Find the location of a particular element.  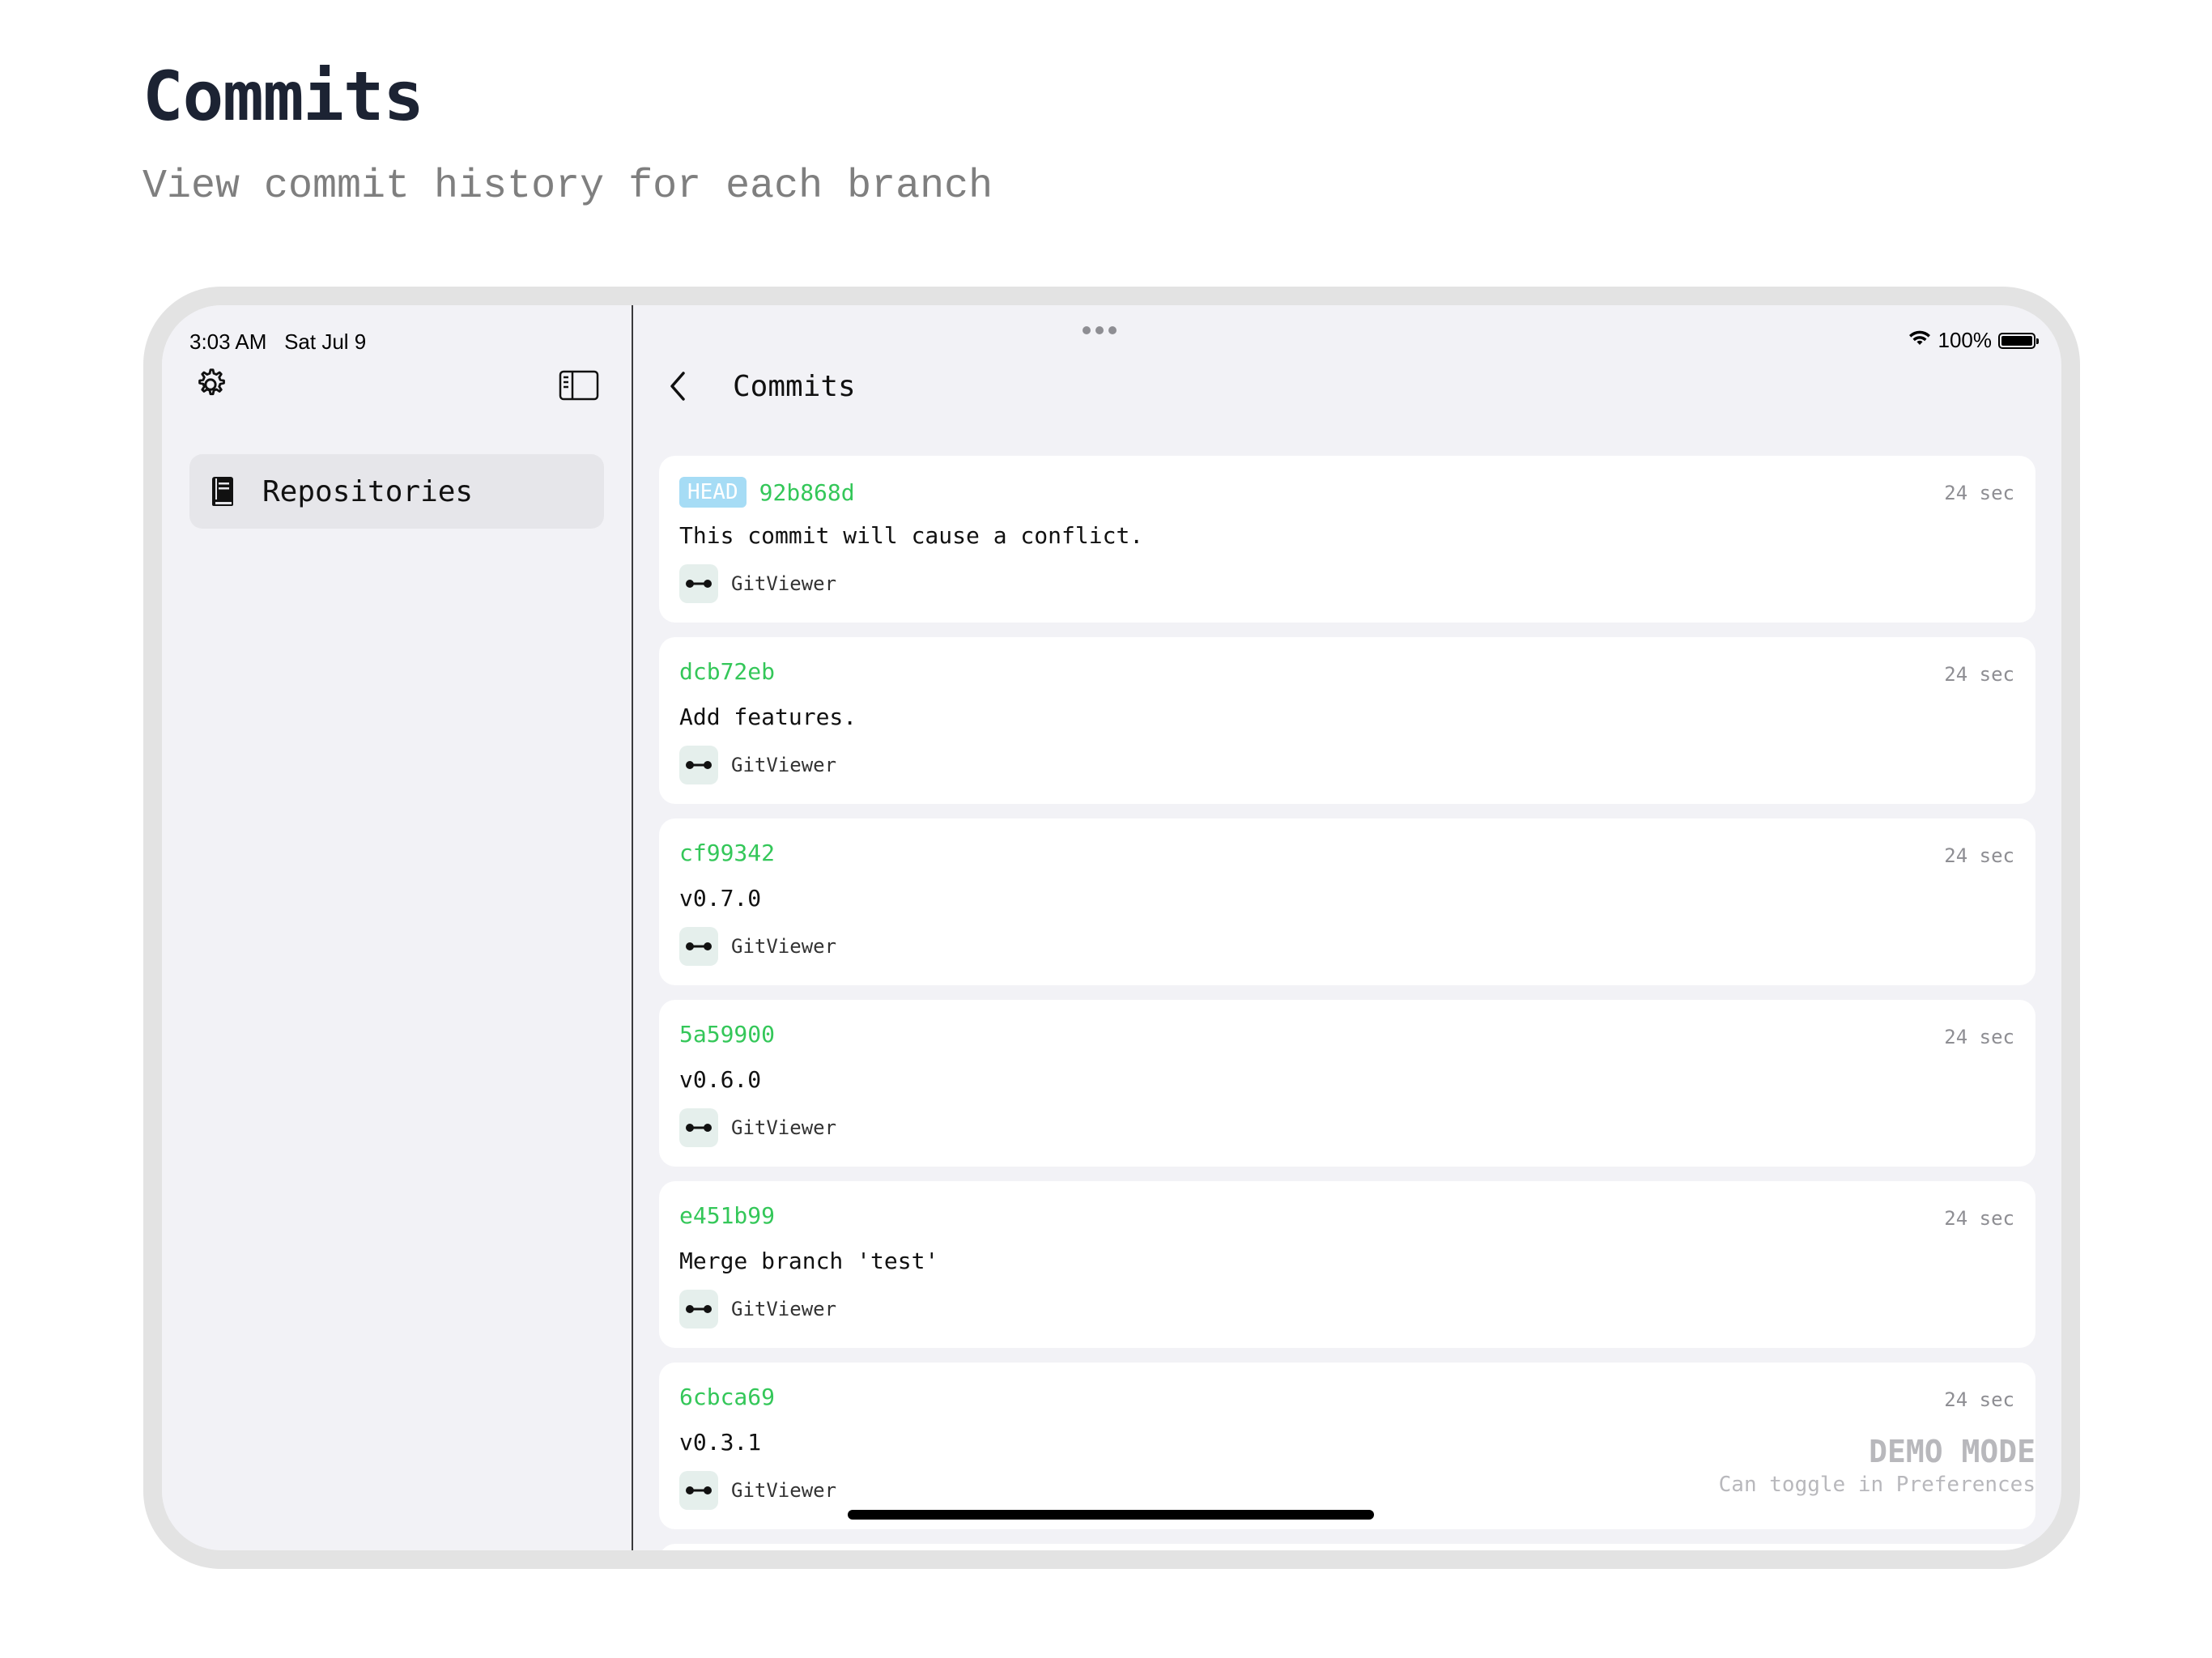

commit-header: HEAD 92b868d is located at coordinates (767, 492).